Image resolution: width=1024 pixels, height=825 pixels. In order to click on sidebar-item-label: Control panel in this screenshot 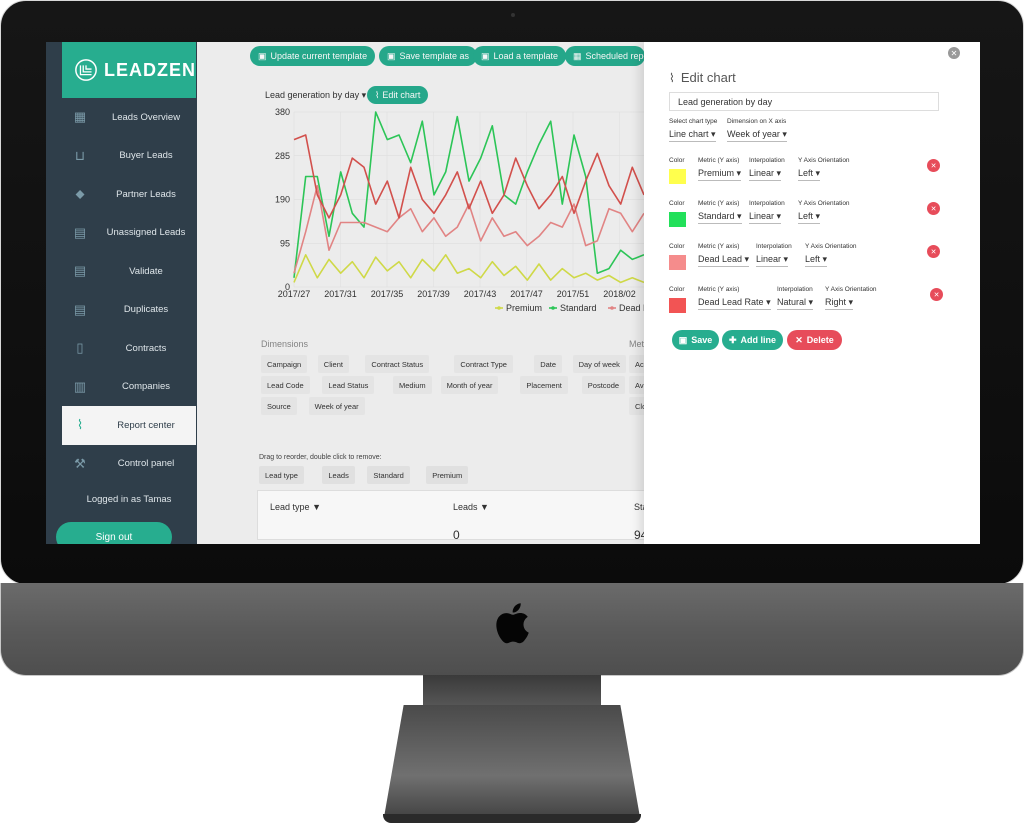, I will do `click(146, 464)`.